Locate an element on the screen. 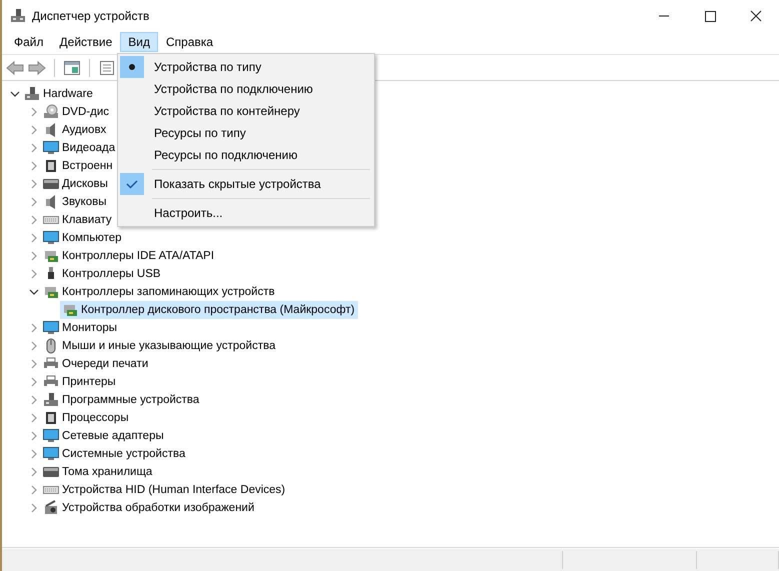 This screenshot has width=779, height=571. computer-icon is located at coordinates (18, 16).